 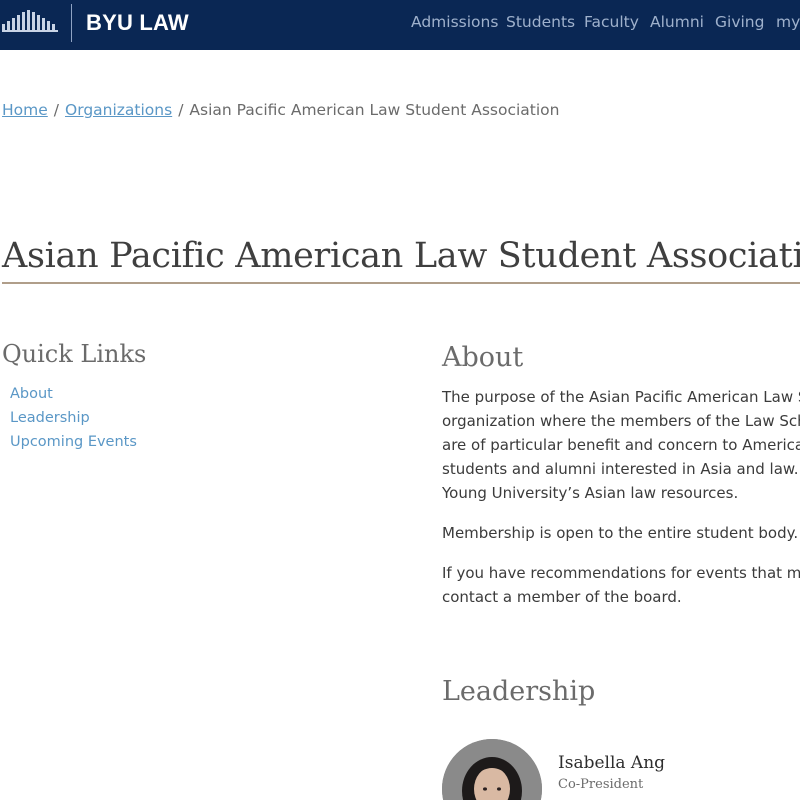 What do you see at coordinates (454, 22) in the screenshot?
I see `nav-admissions: Admissions` at bounding box center [454, 22].